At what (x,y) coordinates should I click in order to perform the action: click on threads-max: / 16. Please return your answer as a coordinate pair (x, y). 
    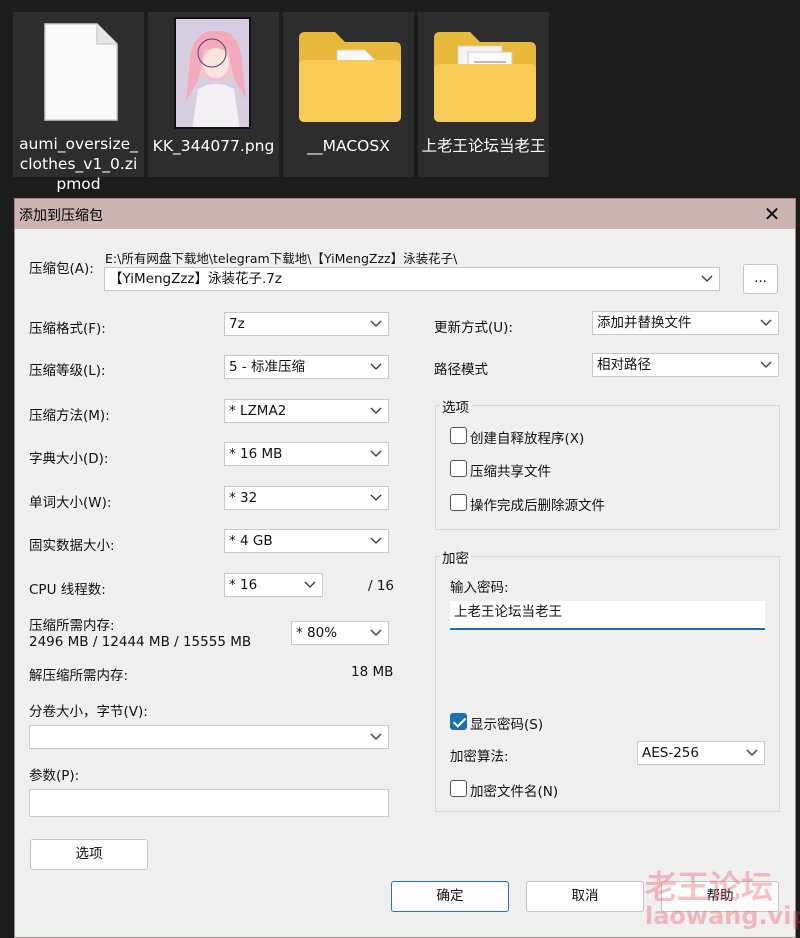
    Looking at the image, I should click on (381, 586).